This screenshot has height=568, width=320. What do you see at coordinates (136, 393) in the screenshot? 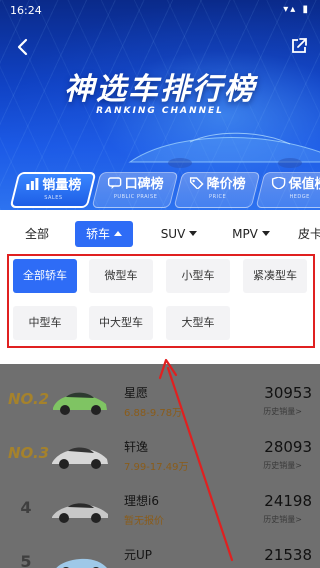
I see `car-name: 星愿` at bounding box center [136, 393].